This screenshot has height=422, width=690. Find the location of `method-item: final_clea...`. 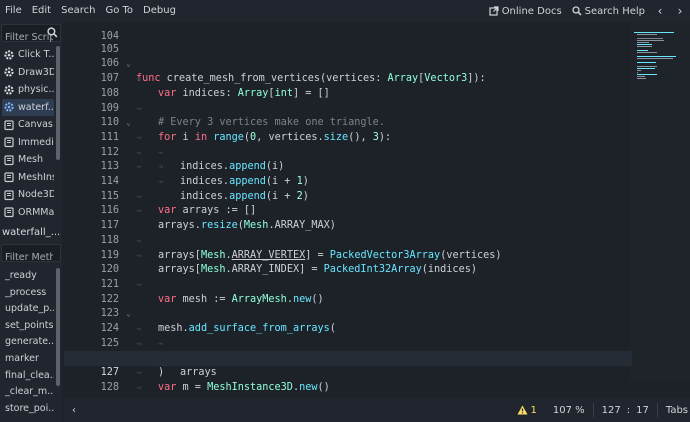

method-item: final_clea... is located at coordinates (28, 376).